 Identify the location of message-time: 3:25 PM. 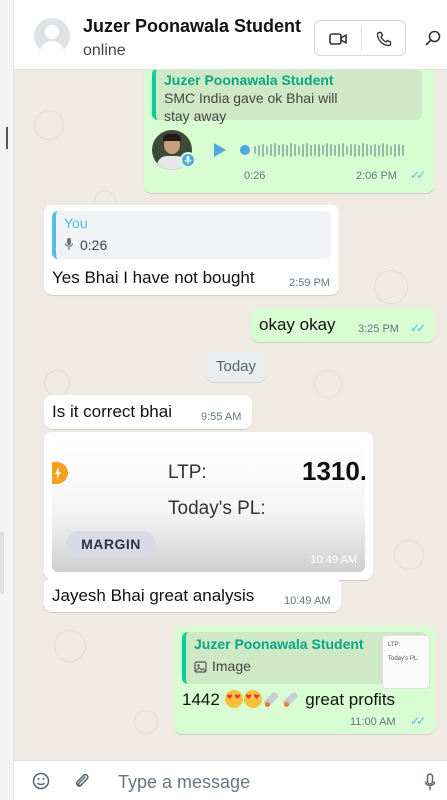
(378, 329).